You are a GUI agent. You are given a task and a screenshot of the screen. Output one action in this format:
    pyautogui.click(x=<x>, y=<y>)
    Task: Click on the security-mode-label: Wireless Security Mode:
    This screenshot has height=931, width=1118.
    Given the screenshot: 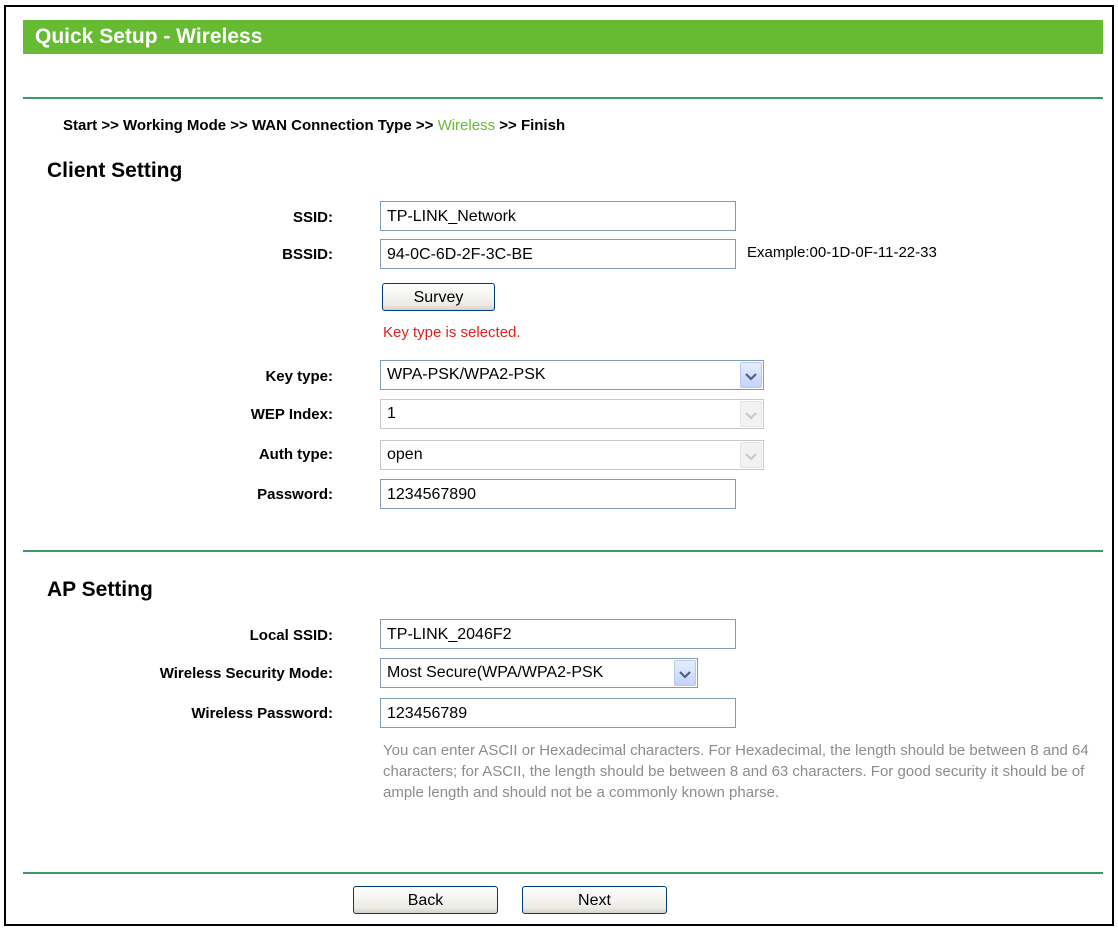 What is the action you would take?
    pyautogui.click(x=246, y=673)
    